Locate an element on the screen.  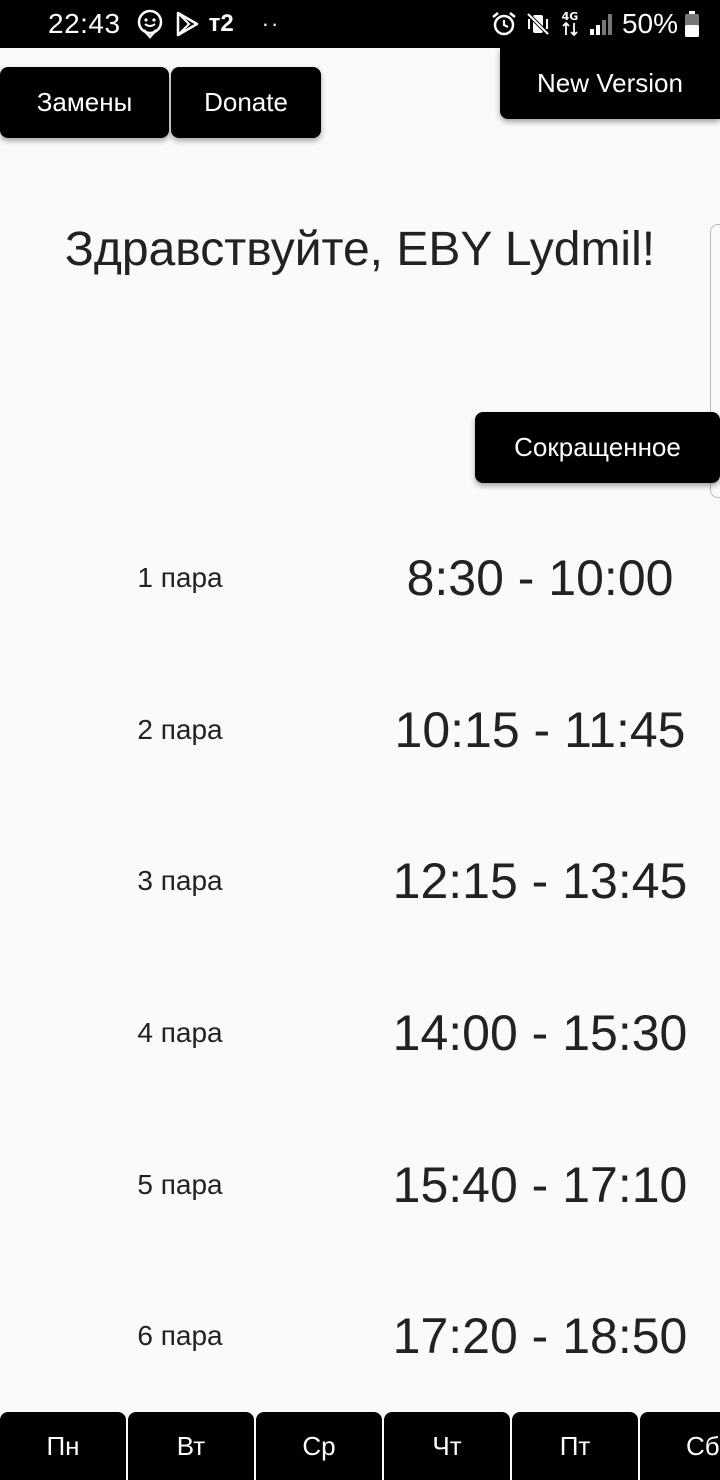
status-left-icons: т2 ·· is located at coordinates (208, 24).